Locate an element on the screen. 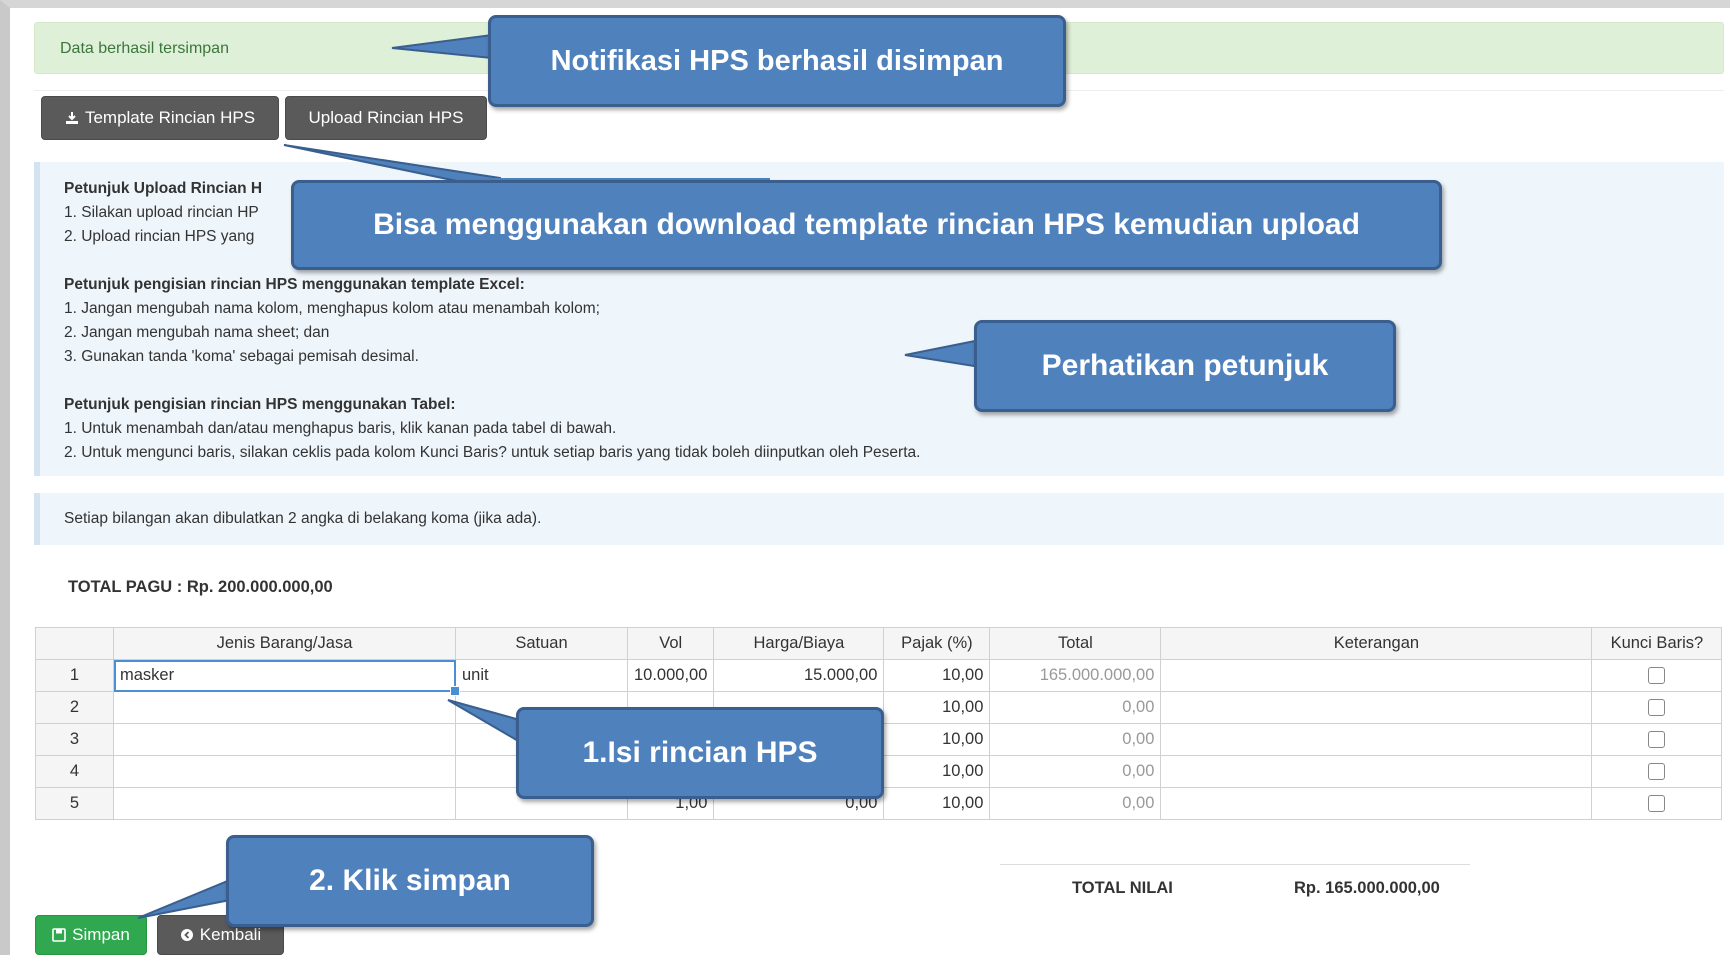 The image size is (1730, 955). notif-callout-text: Notifikasi HPS berhasil disimpan is located at coordinates (777, 60).